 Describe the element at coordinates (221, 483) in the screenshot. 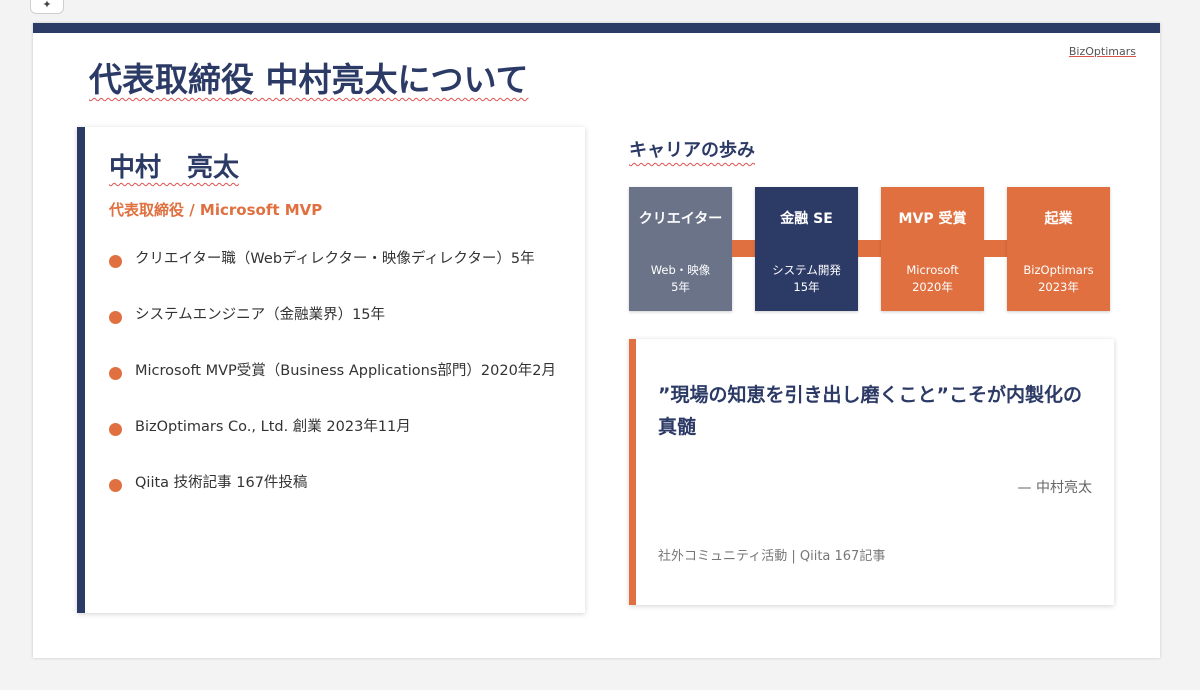

I see `bullet-text: Qiita 技術記事 167件投稿` at that location.